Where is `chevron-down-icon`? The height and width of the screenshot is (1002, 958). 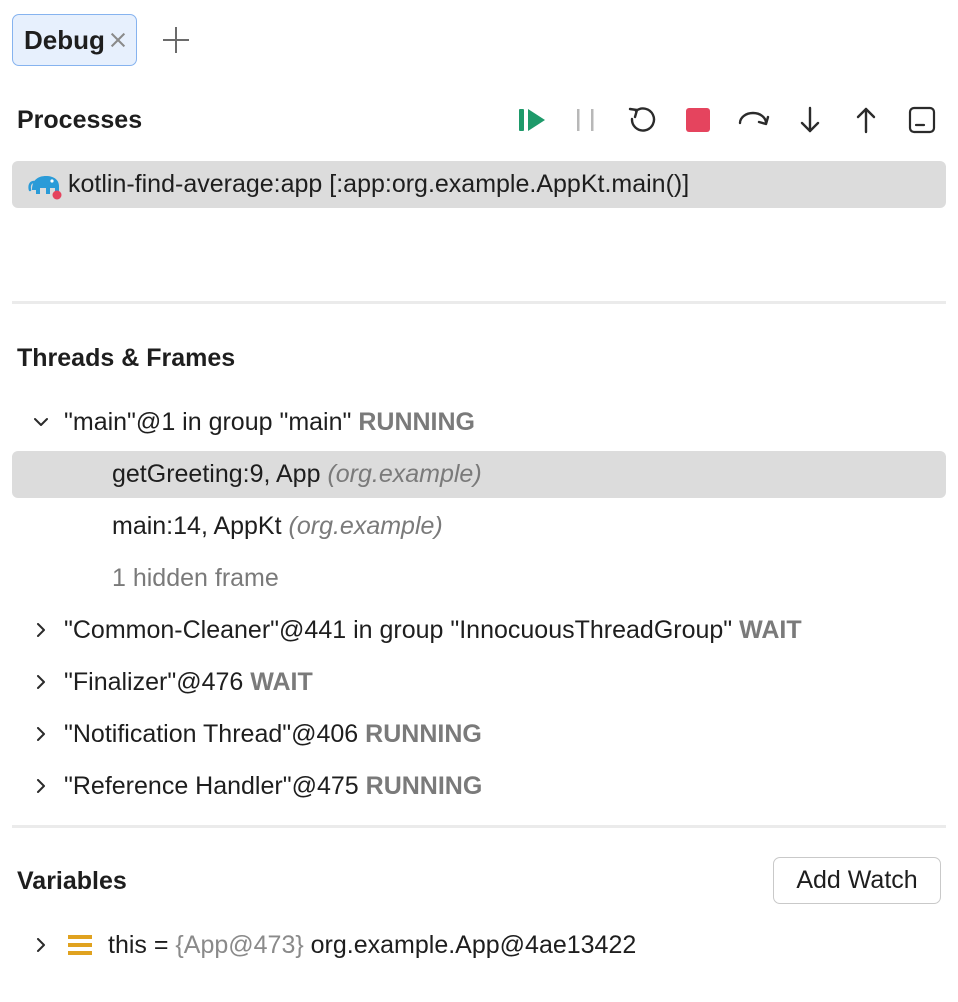 chevron-down-icon is located at coordinates (41, 422).